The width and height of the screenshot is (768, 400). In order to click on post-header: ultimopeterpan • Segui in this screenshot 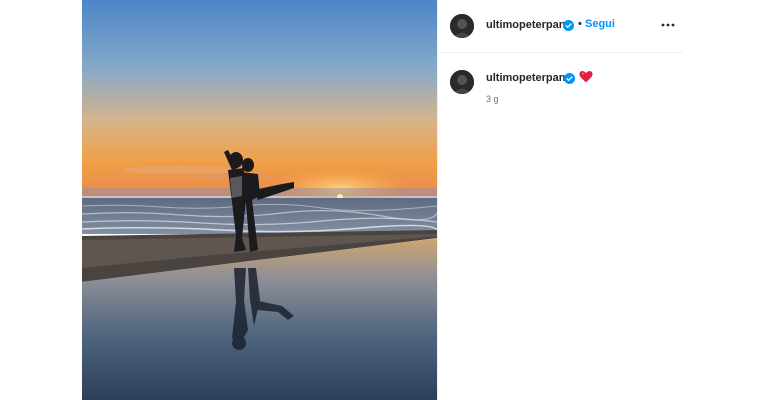, I will do `click(560, 26)`.